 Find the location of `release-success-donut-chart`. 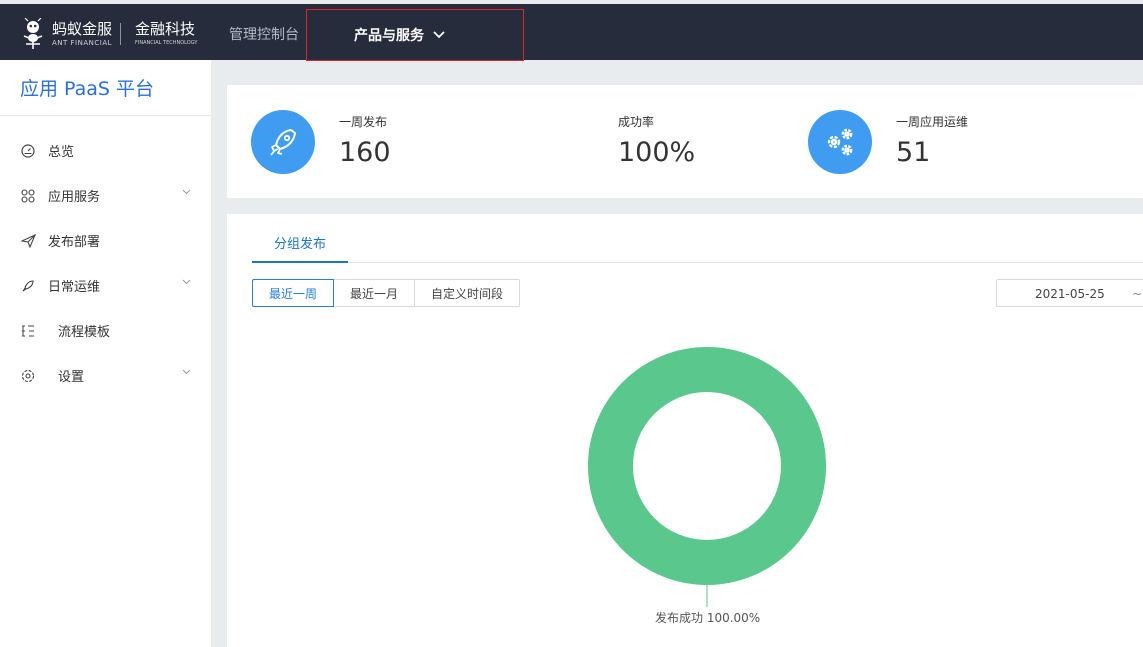

release-success-donut-chart is located at coordinates (707, 477).